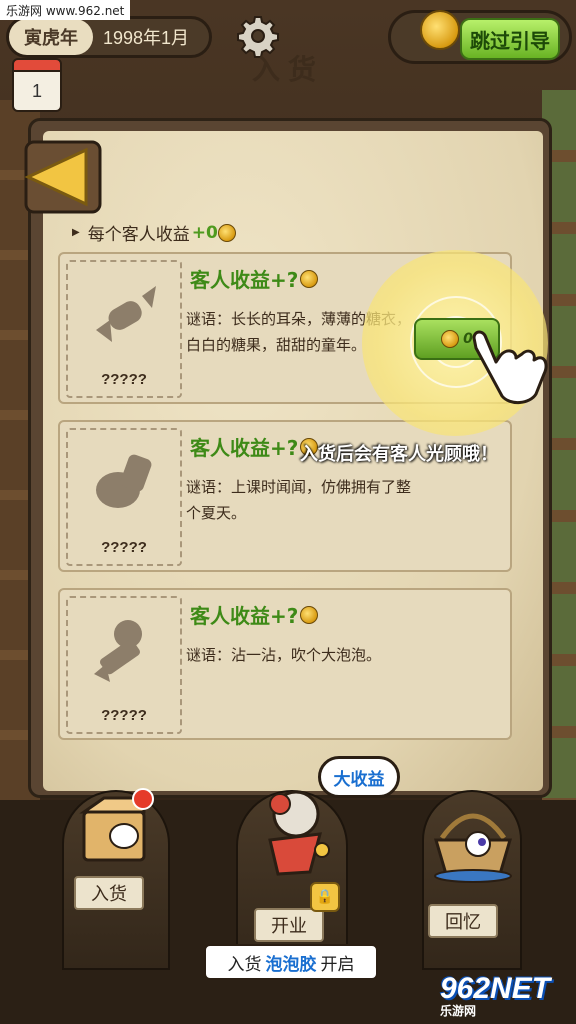  Describe the element at coordinates (204, 232) in the screenshot. I see `income-bonus: +0` at that location.